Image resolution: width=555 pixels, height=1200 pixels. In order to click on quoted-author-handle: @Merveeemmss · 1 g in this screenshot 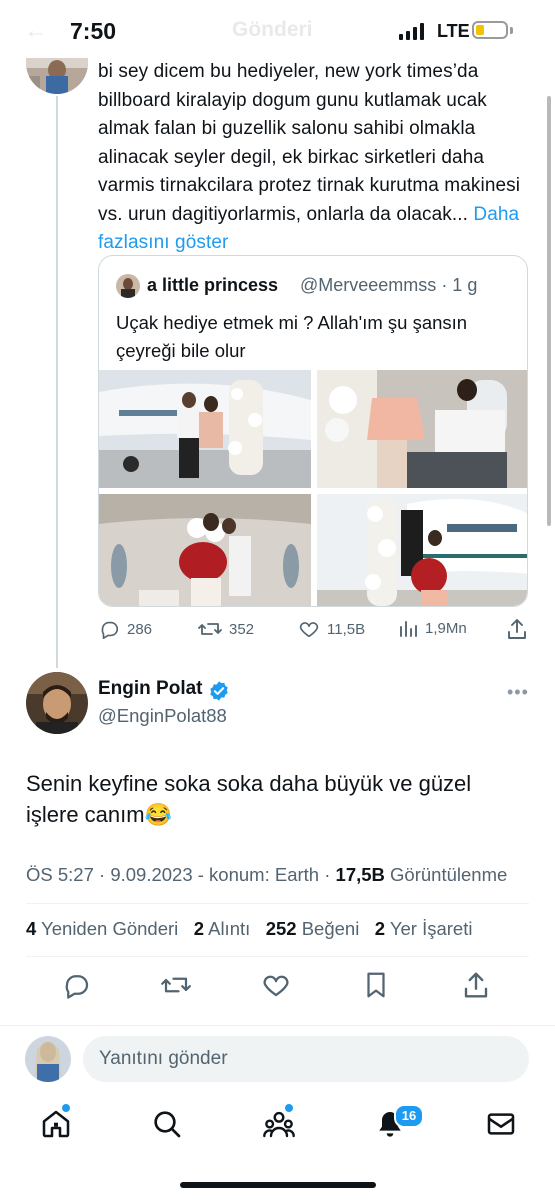, I will do `click(388, 285)`.